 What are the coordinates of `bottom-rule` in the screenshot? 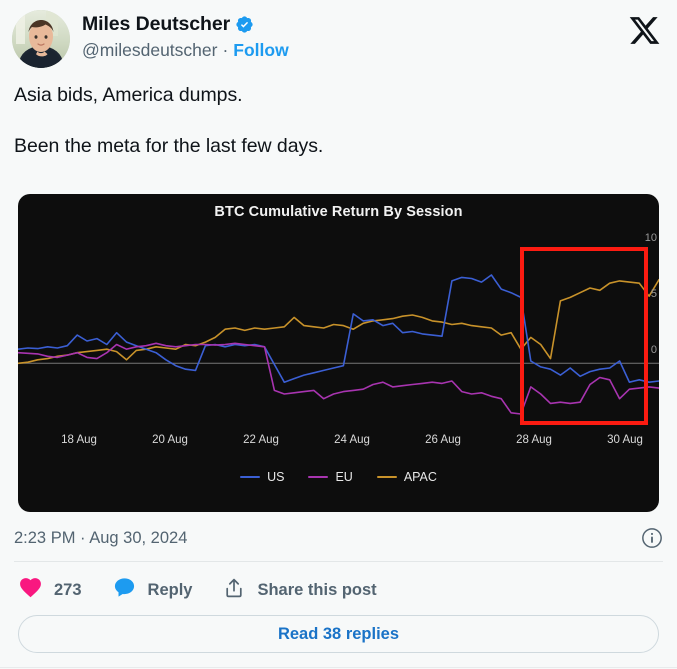 It's located at (338, 667).